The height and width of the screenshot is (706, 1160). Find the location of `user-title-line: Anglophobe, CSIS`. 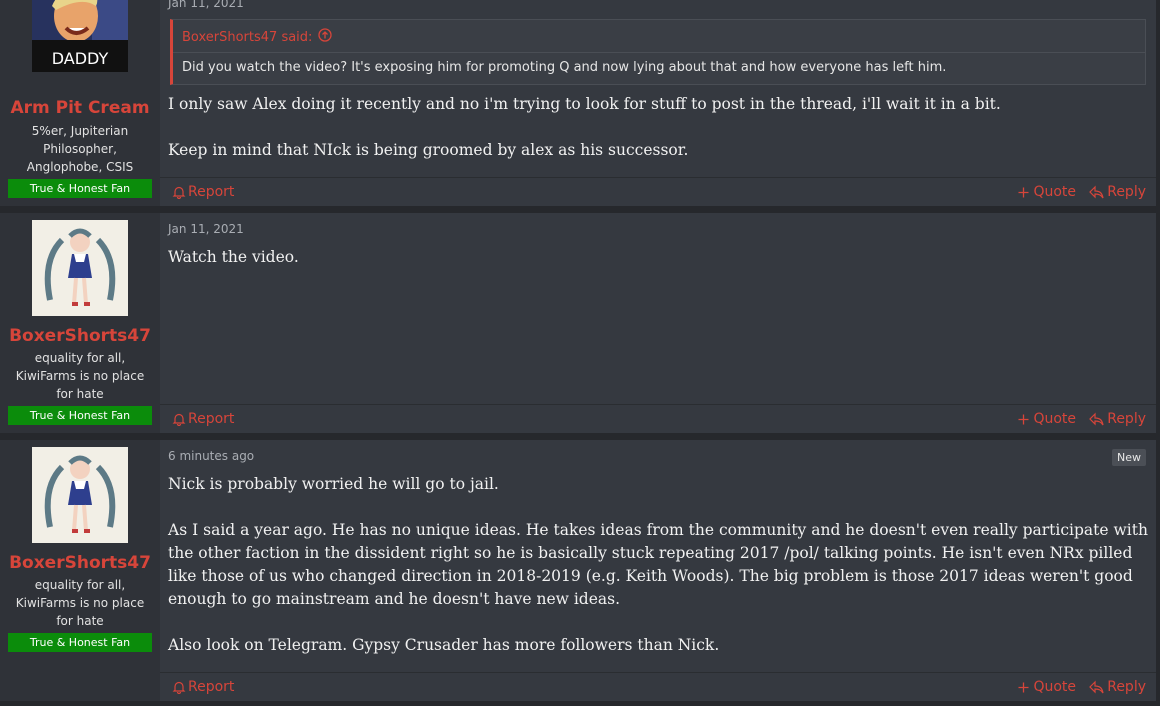

user-title-line: Anglophobe, CSIS is located at coordinates (80, 167).